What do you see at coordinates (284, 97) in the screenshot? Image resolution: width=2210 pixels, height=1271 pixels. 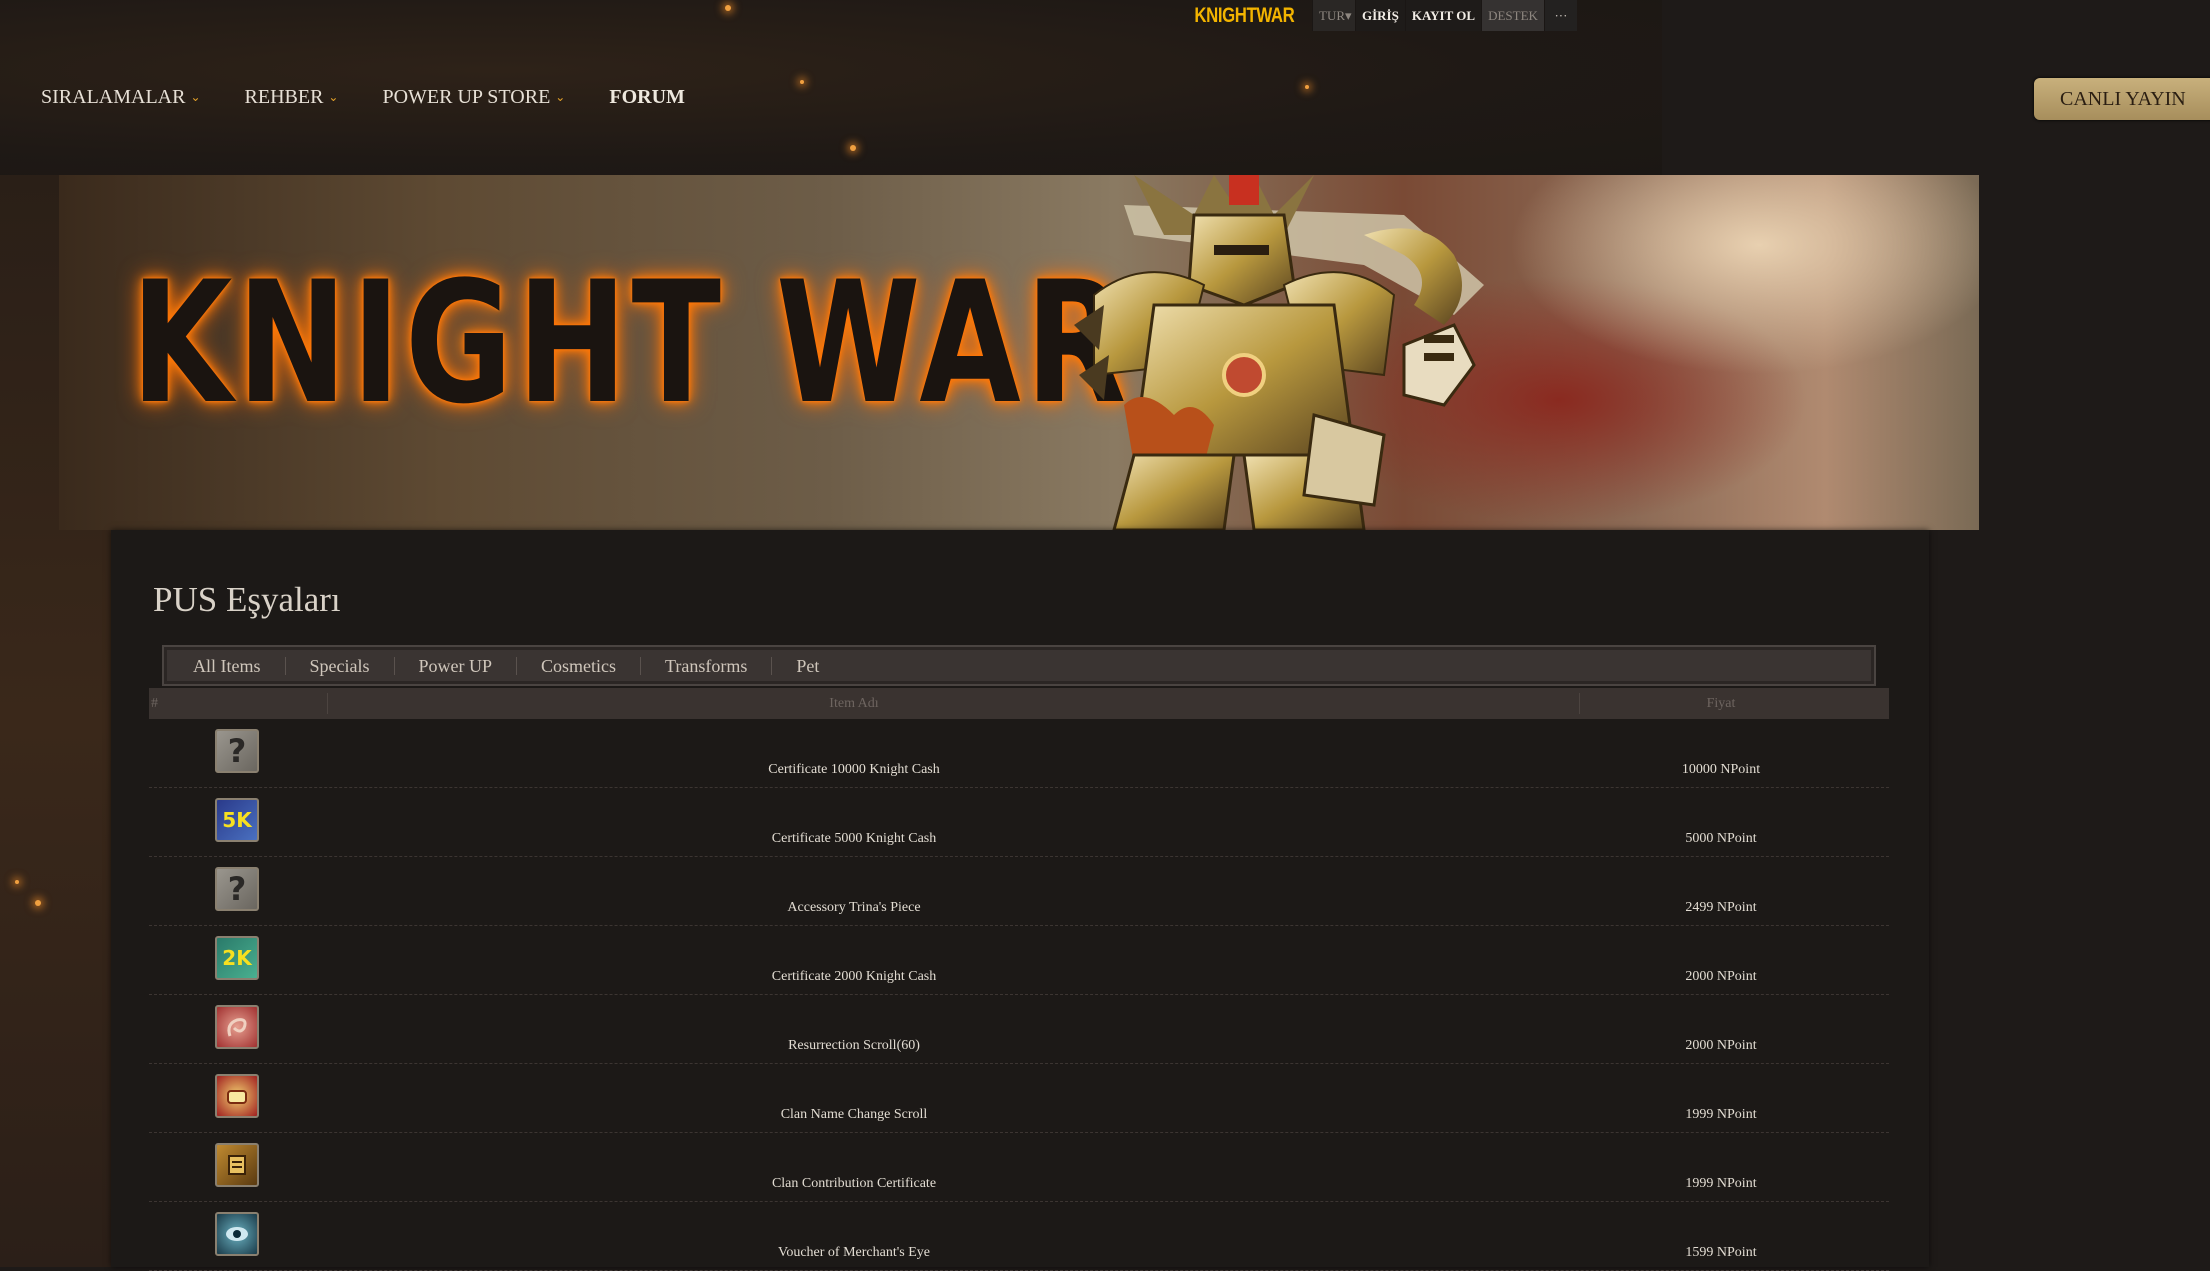 I see `nav-item-label: REHBER` at bounding box center [284, 97].